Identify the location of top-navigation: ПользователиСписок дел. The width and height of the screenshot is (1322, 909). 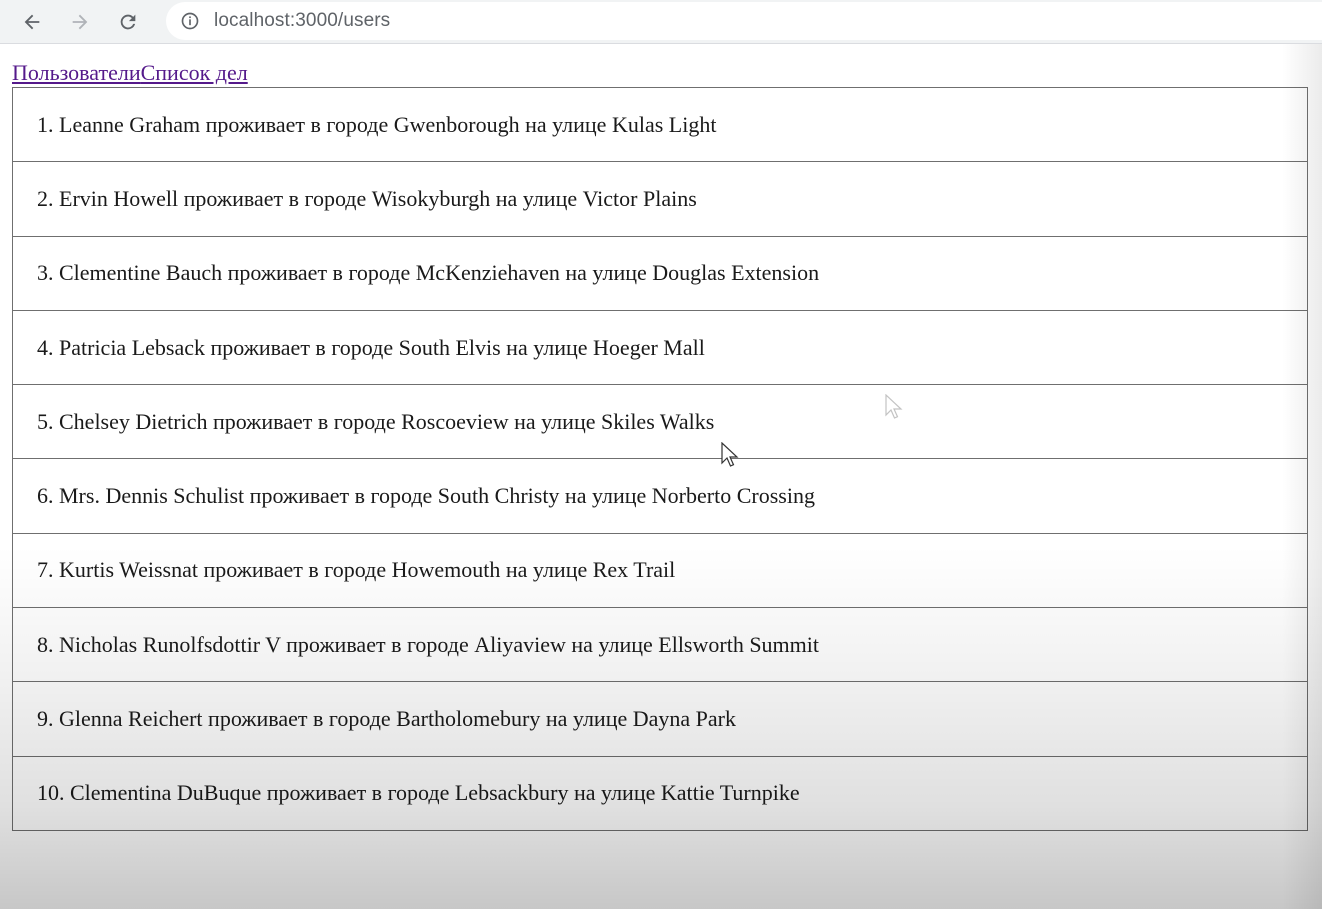
(130, 73).